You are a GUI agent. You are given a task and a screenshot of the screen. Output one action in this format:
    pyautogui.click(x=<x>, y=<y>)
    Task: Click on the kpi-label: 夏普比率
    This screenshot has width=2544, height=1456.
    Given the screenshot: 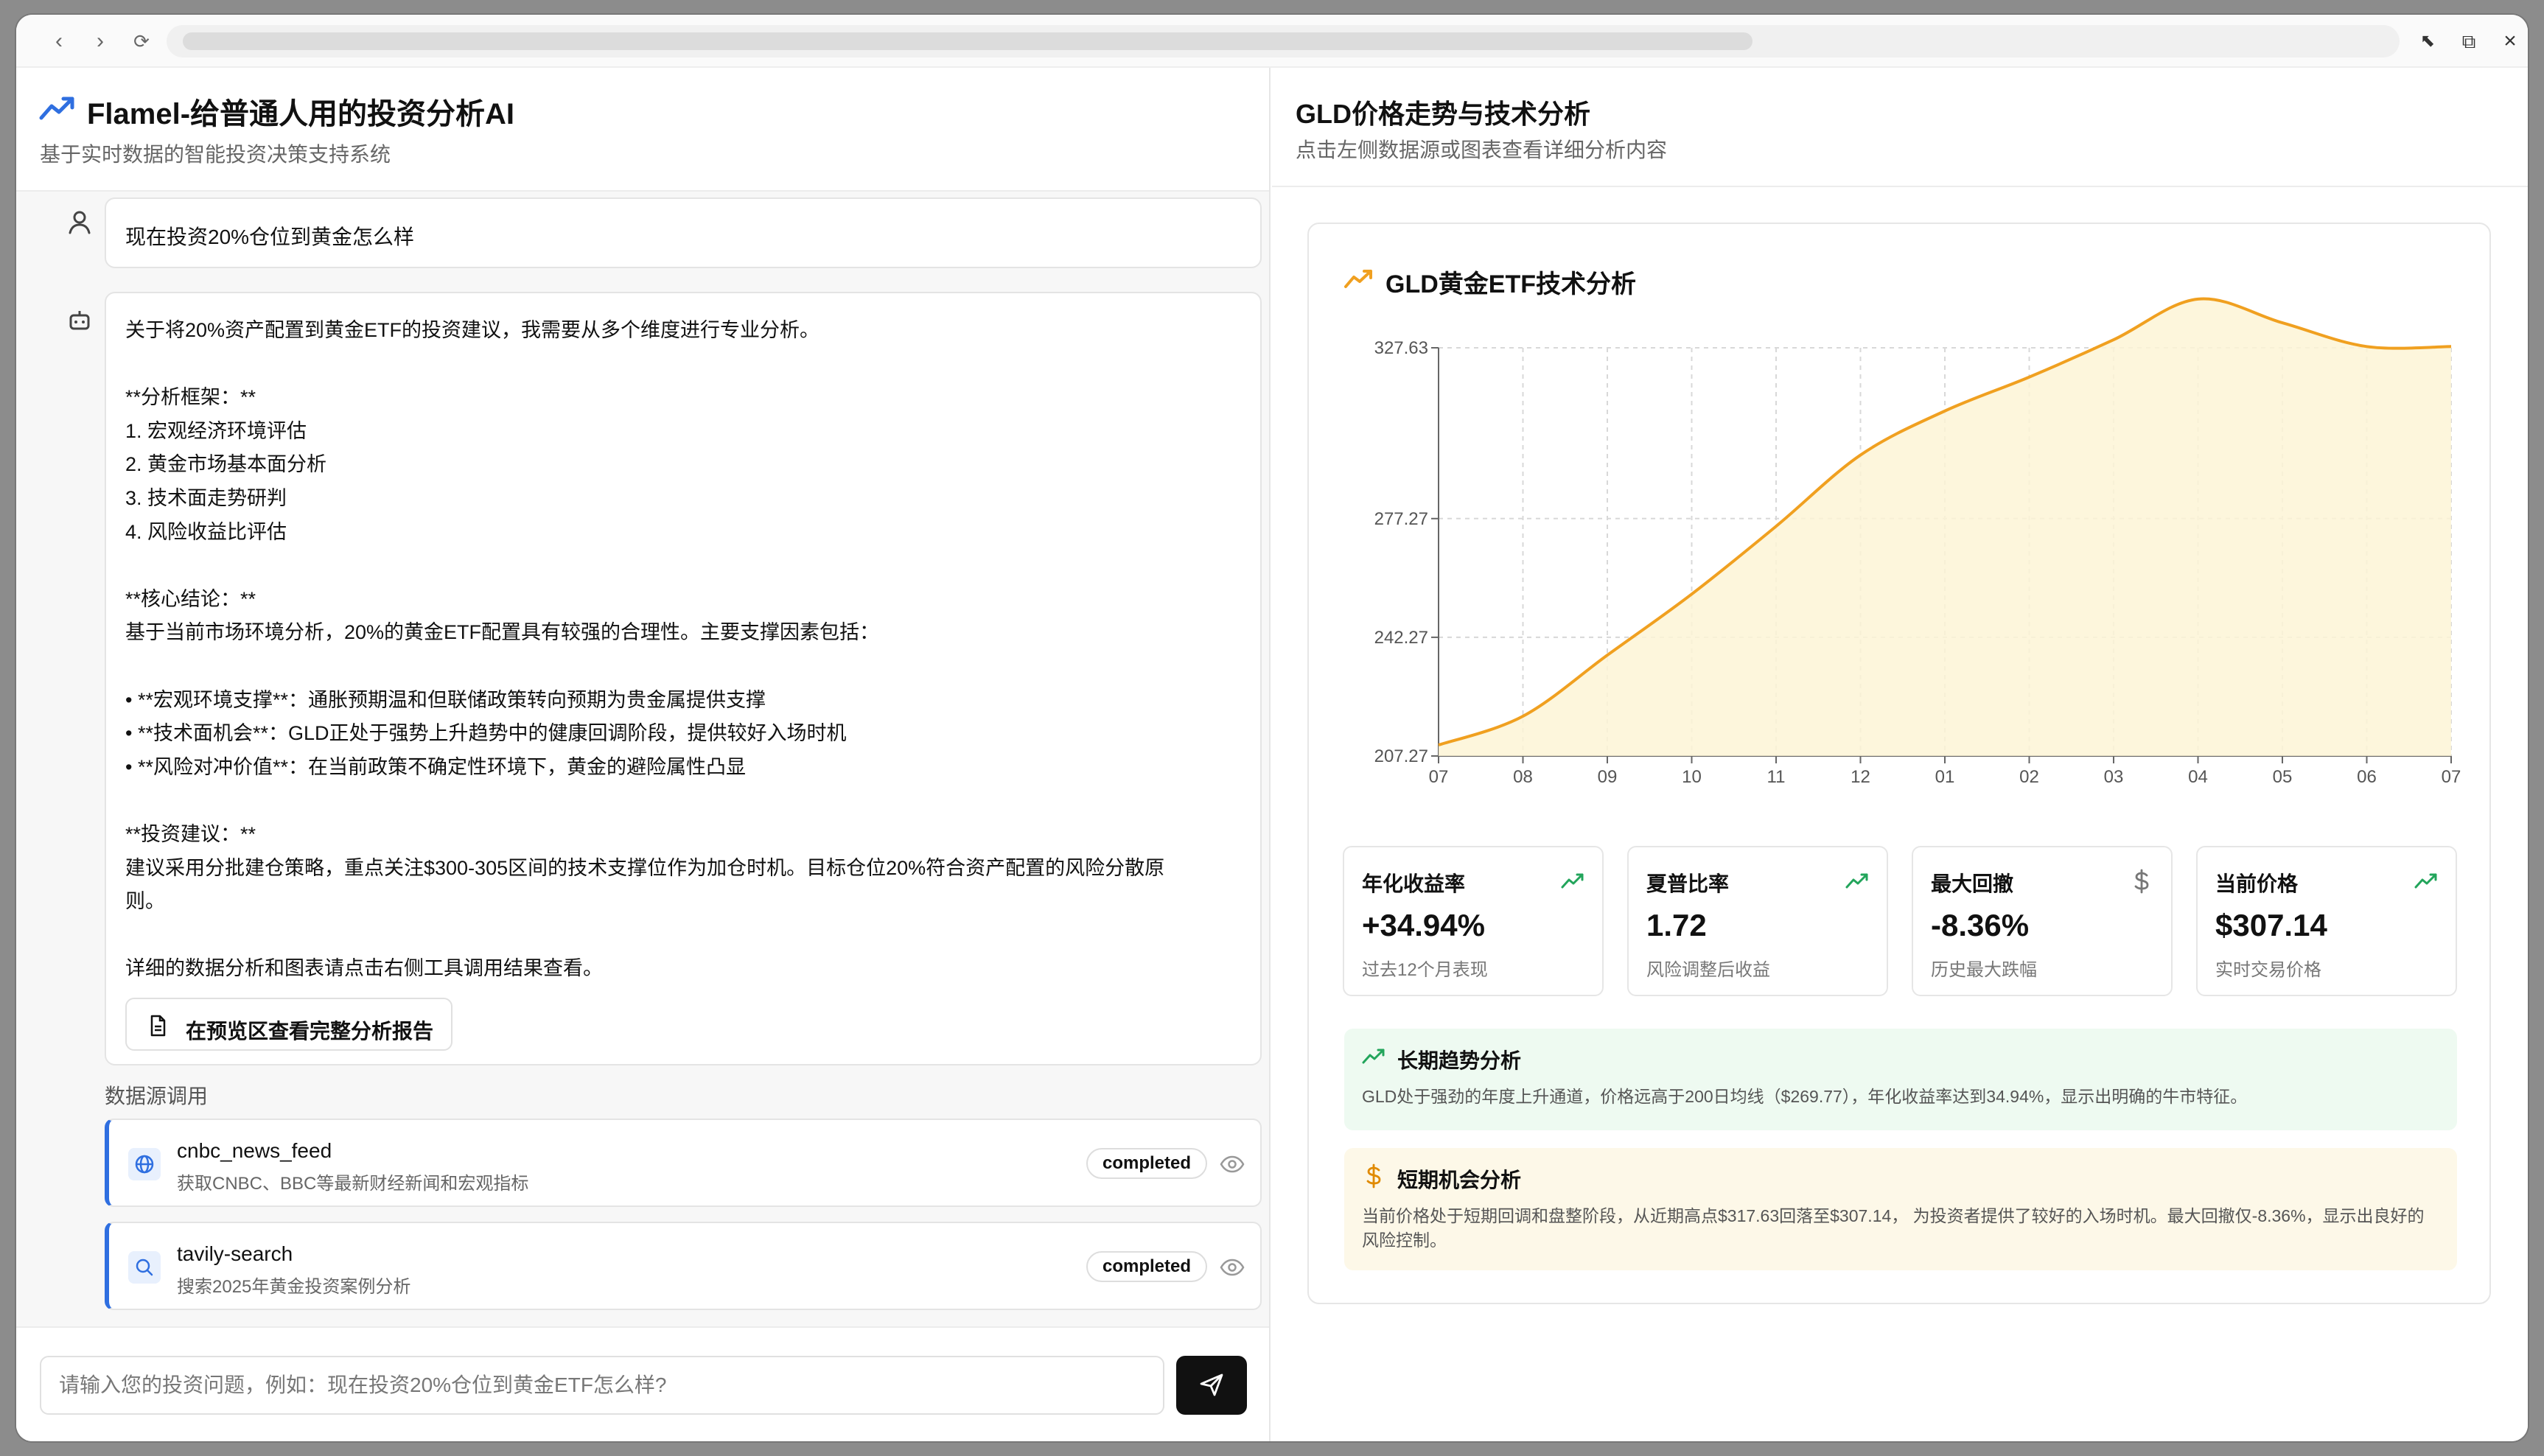 What is the action you would take?
    pyautogui.click(x=1688, y=884)
    